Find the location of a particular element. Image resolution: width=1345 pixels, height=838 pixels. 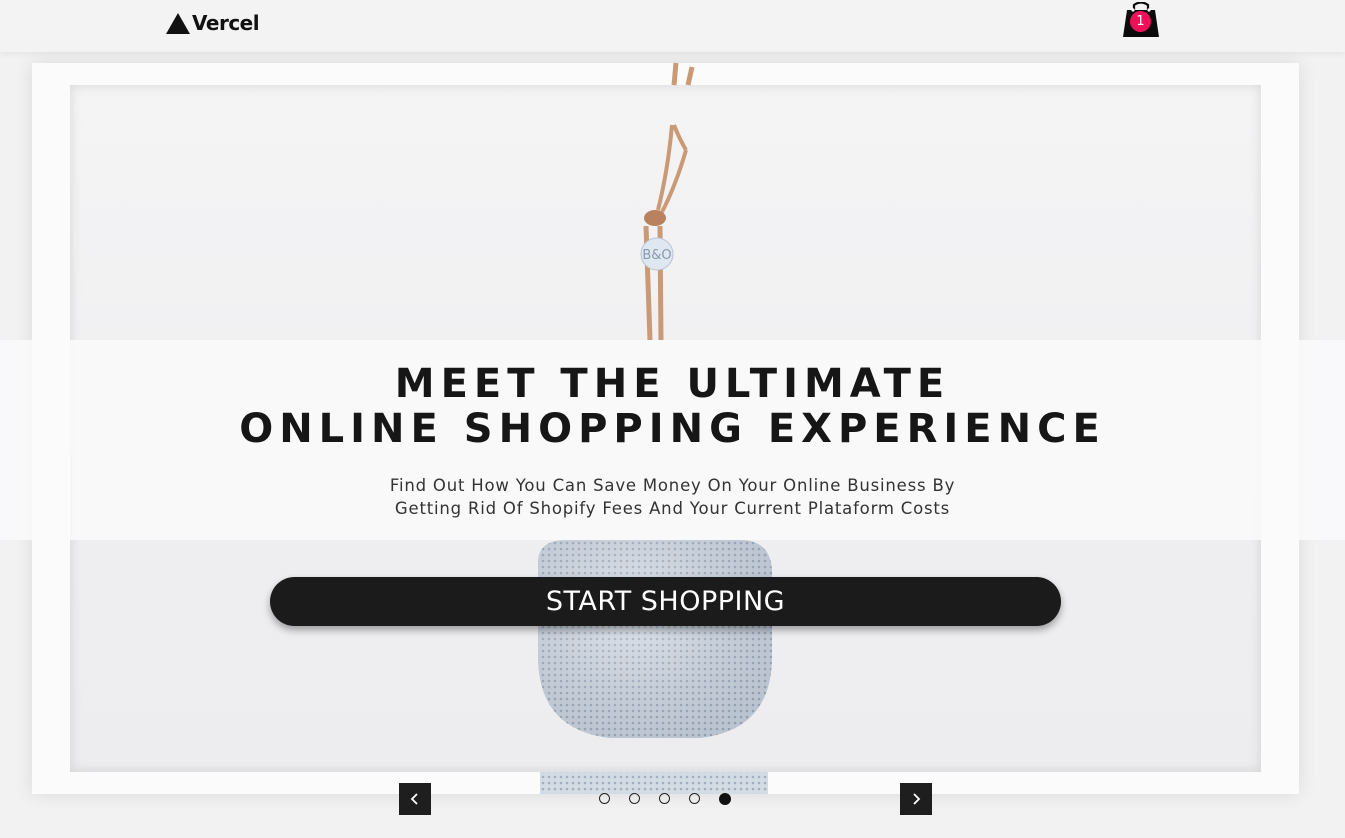

vercel-triangle-icon is located at coordinates (178, 23).